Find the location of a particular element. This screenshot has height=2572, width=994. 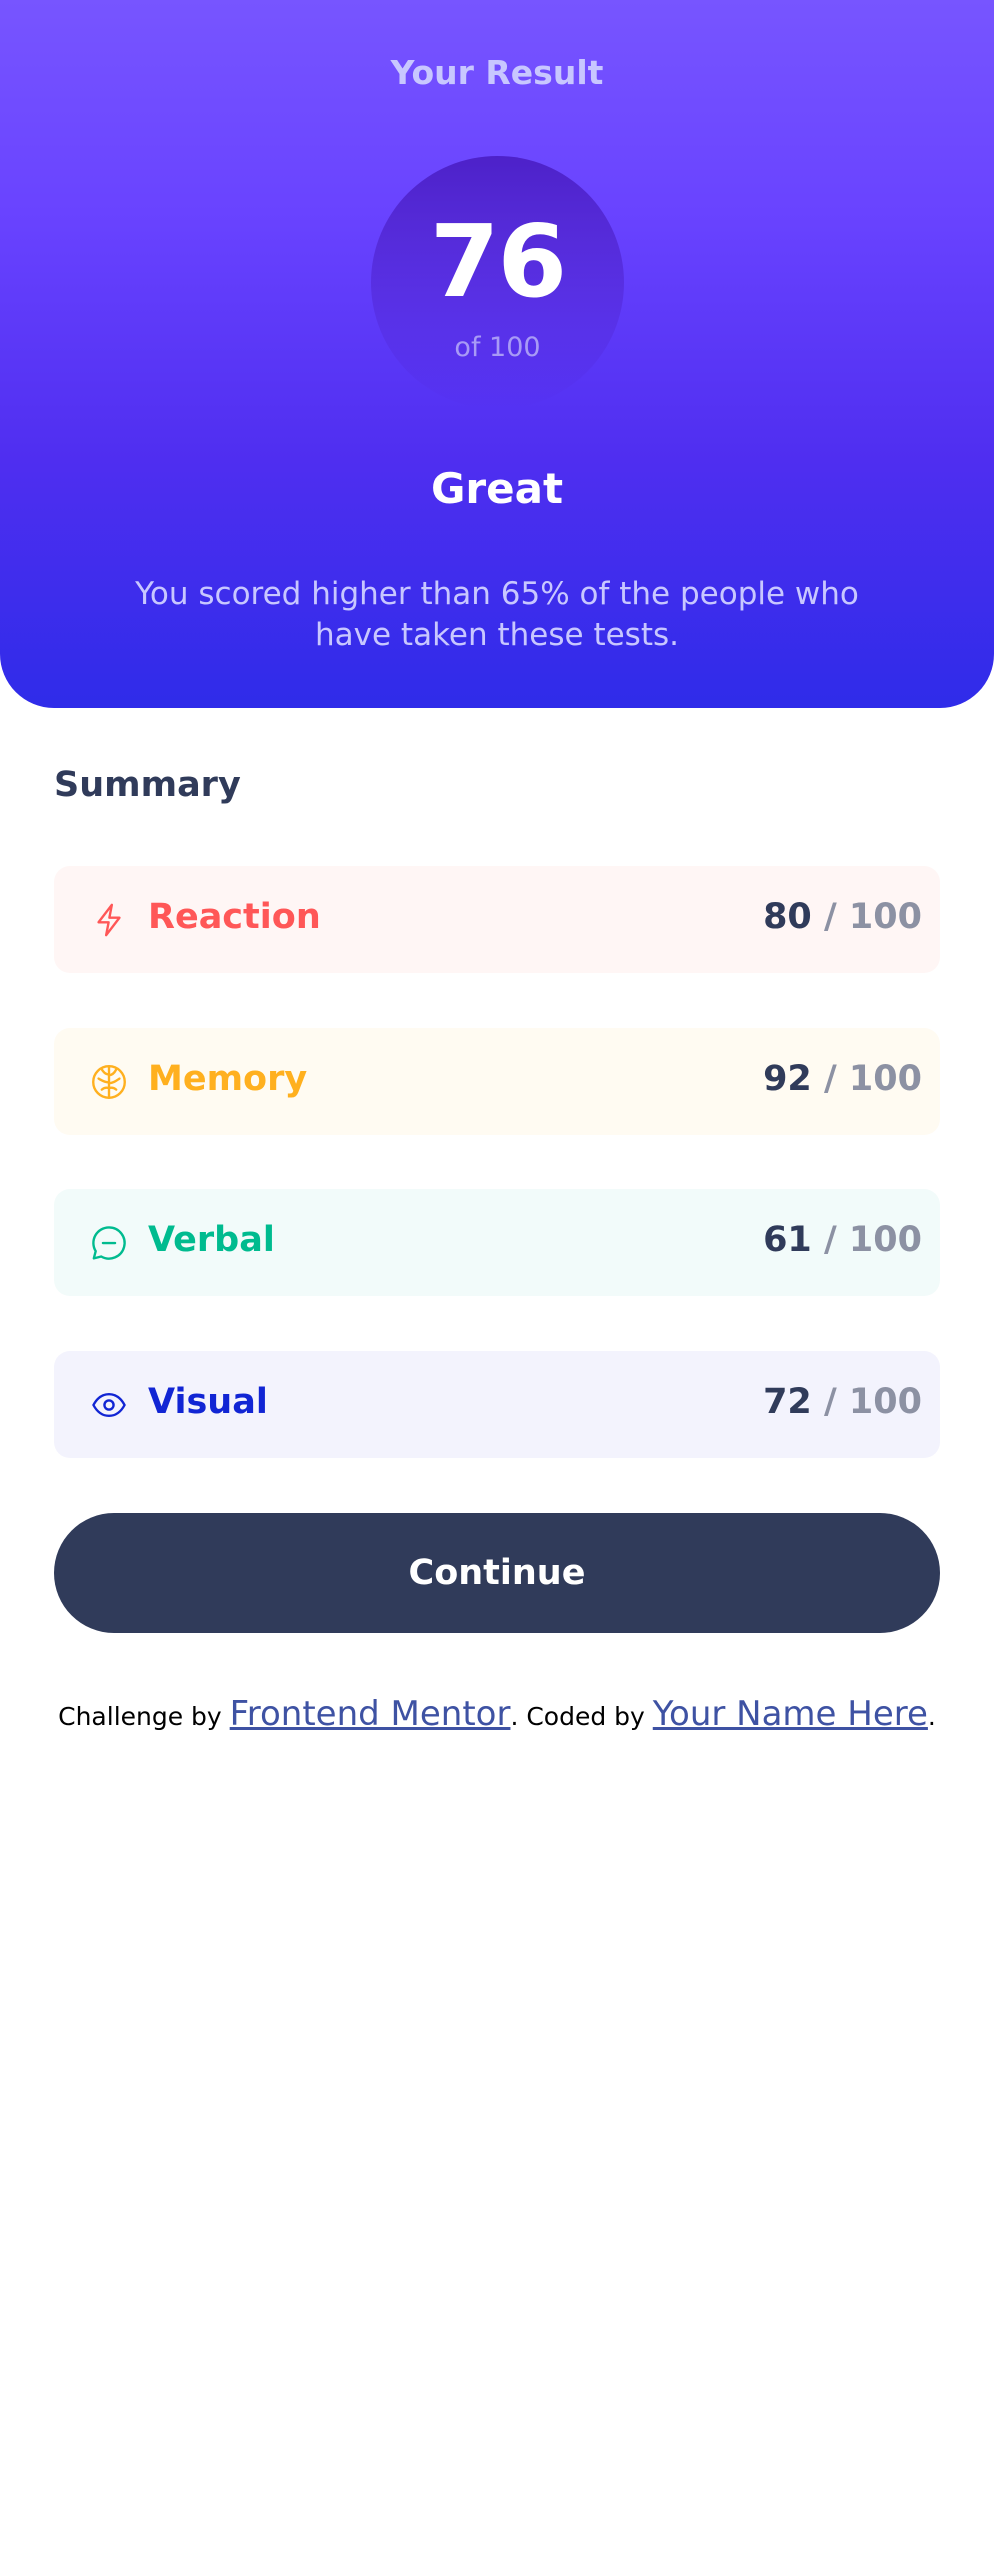

author-link: Your Name Here is located at coordinates (790, 1714).